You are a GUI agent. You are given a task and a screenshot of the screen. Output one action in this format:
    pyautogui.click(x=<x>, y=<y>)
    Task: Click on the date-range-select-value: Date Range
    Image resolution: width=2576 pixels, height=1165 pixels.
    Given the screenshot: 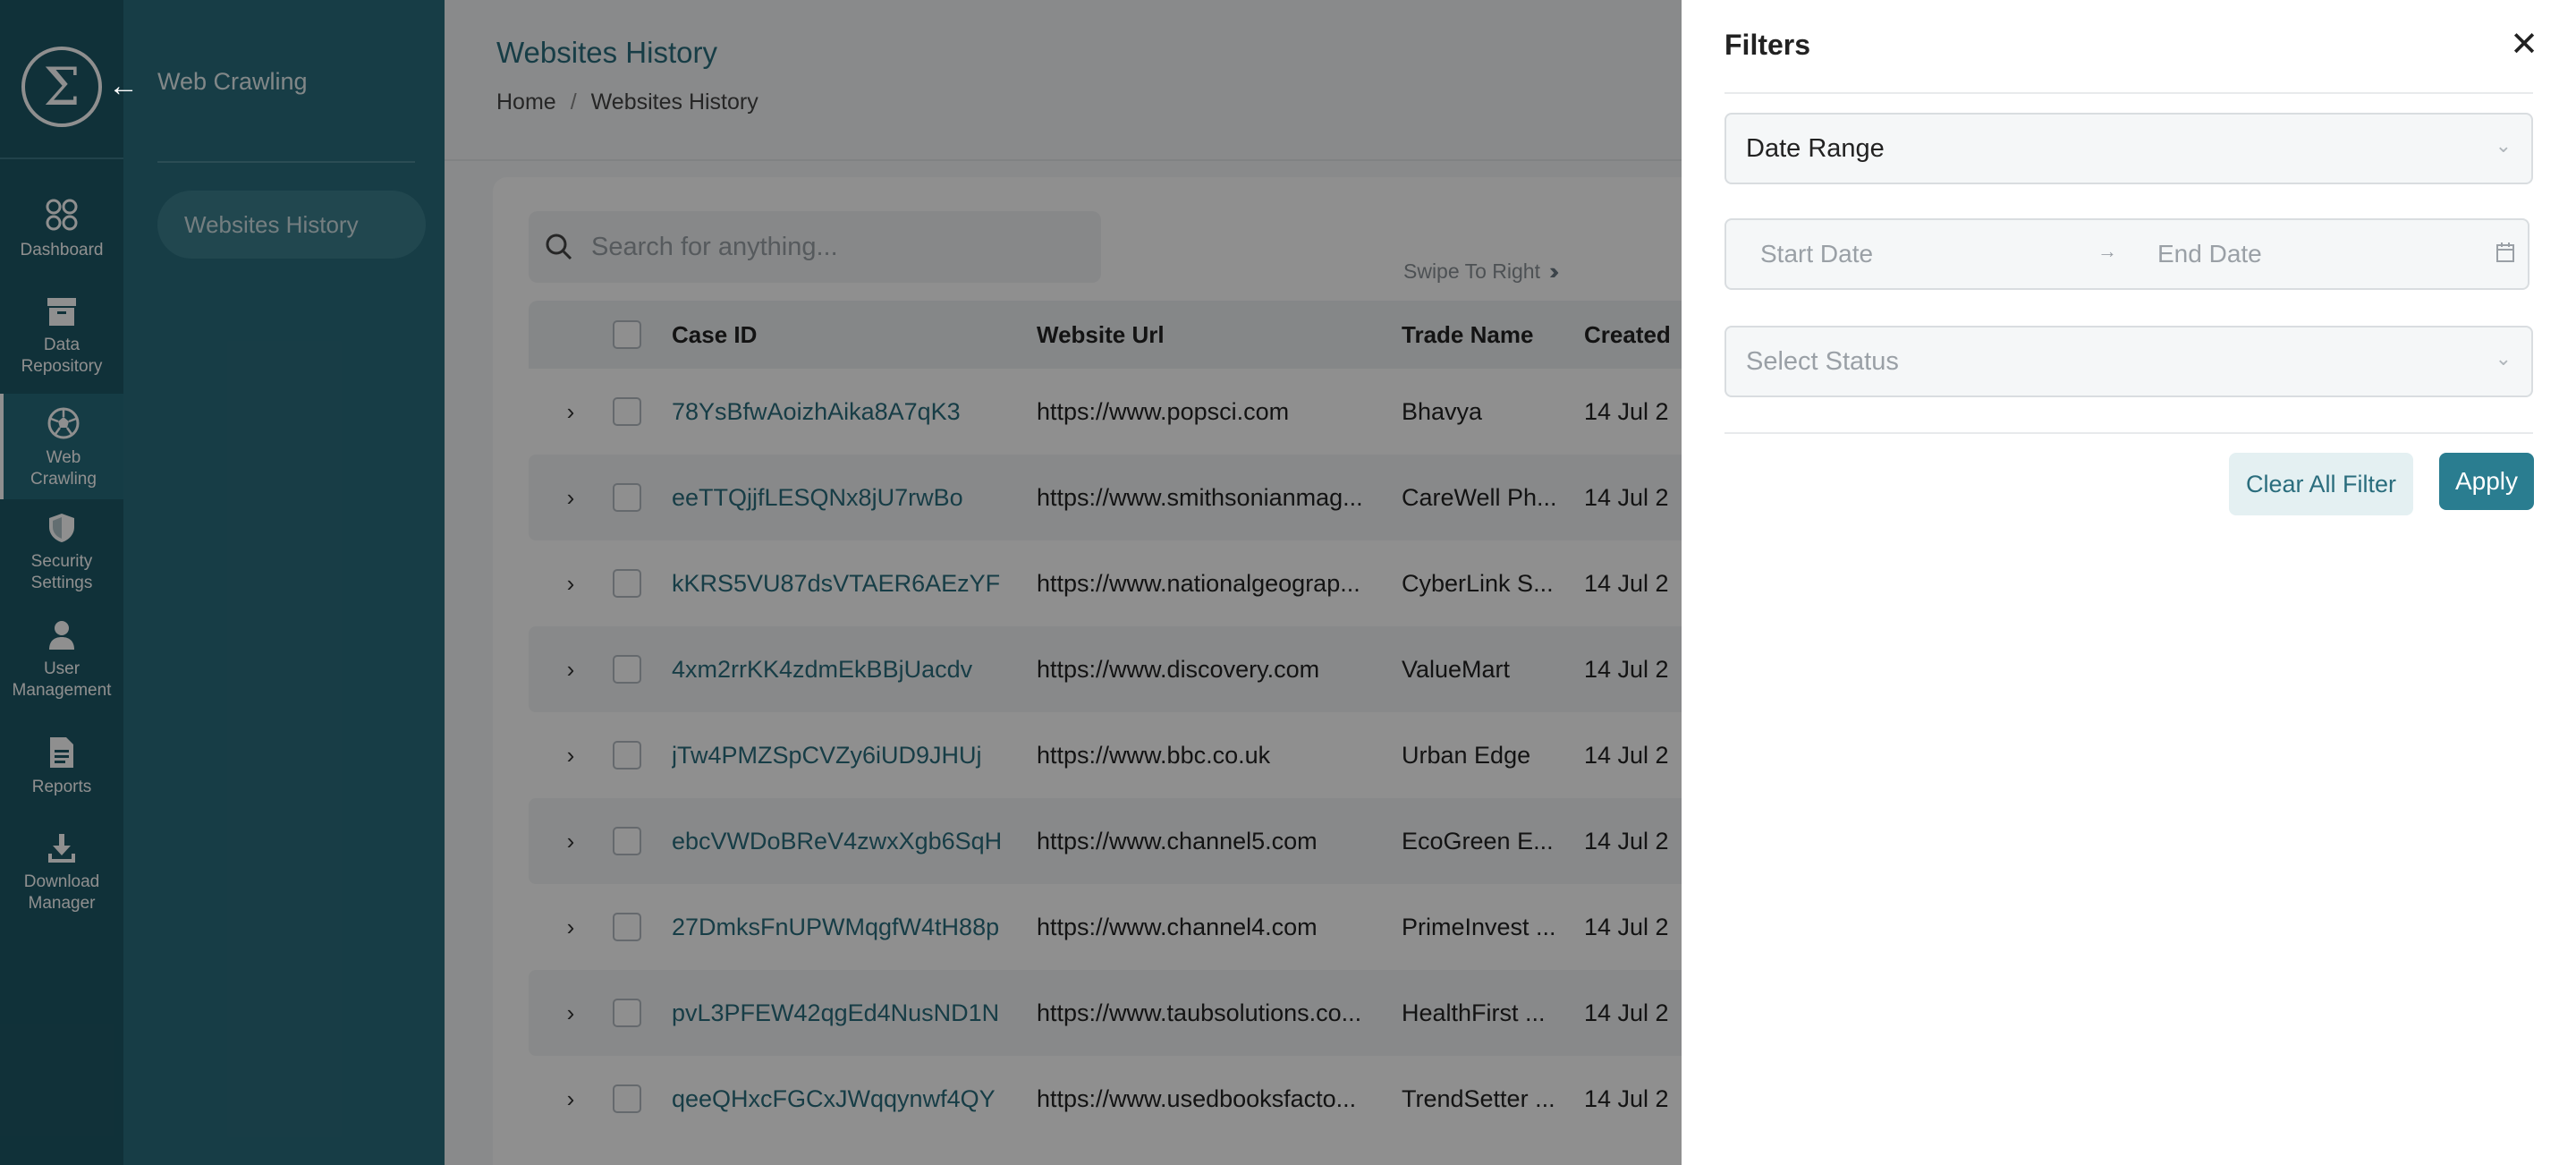 What is the action you would take?
    pyautogui.click(x=1815, y=148)
    